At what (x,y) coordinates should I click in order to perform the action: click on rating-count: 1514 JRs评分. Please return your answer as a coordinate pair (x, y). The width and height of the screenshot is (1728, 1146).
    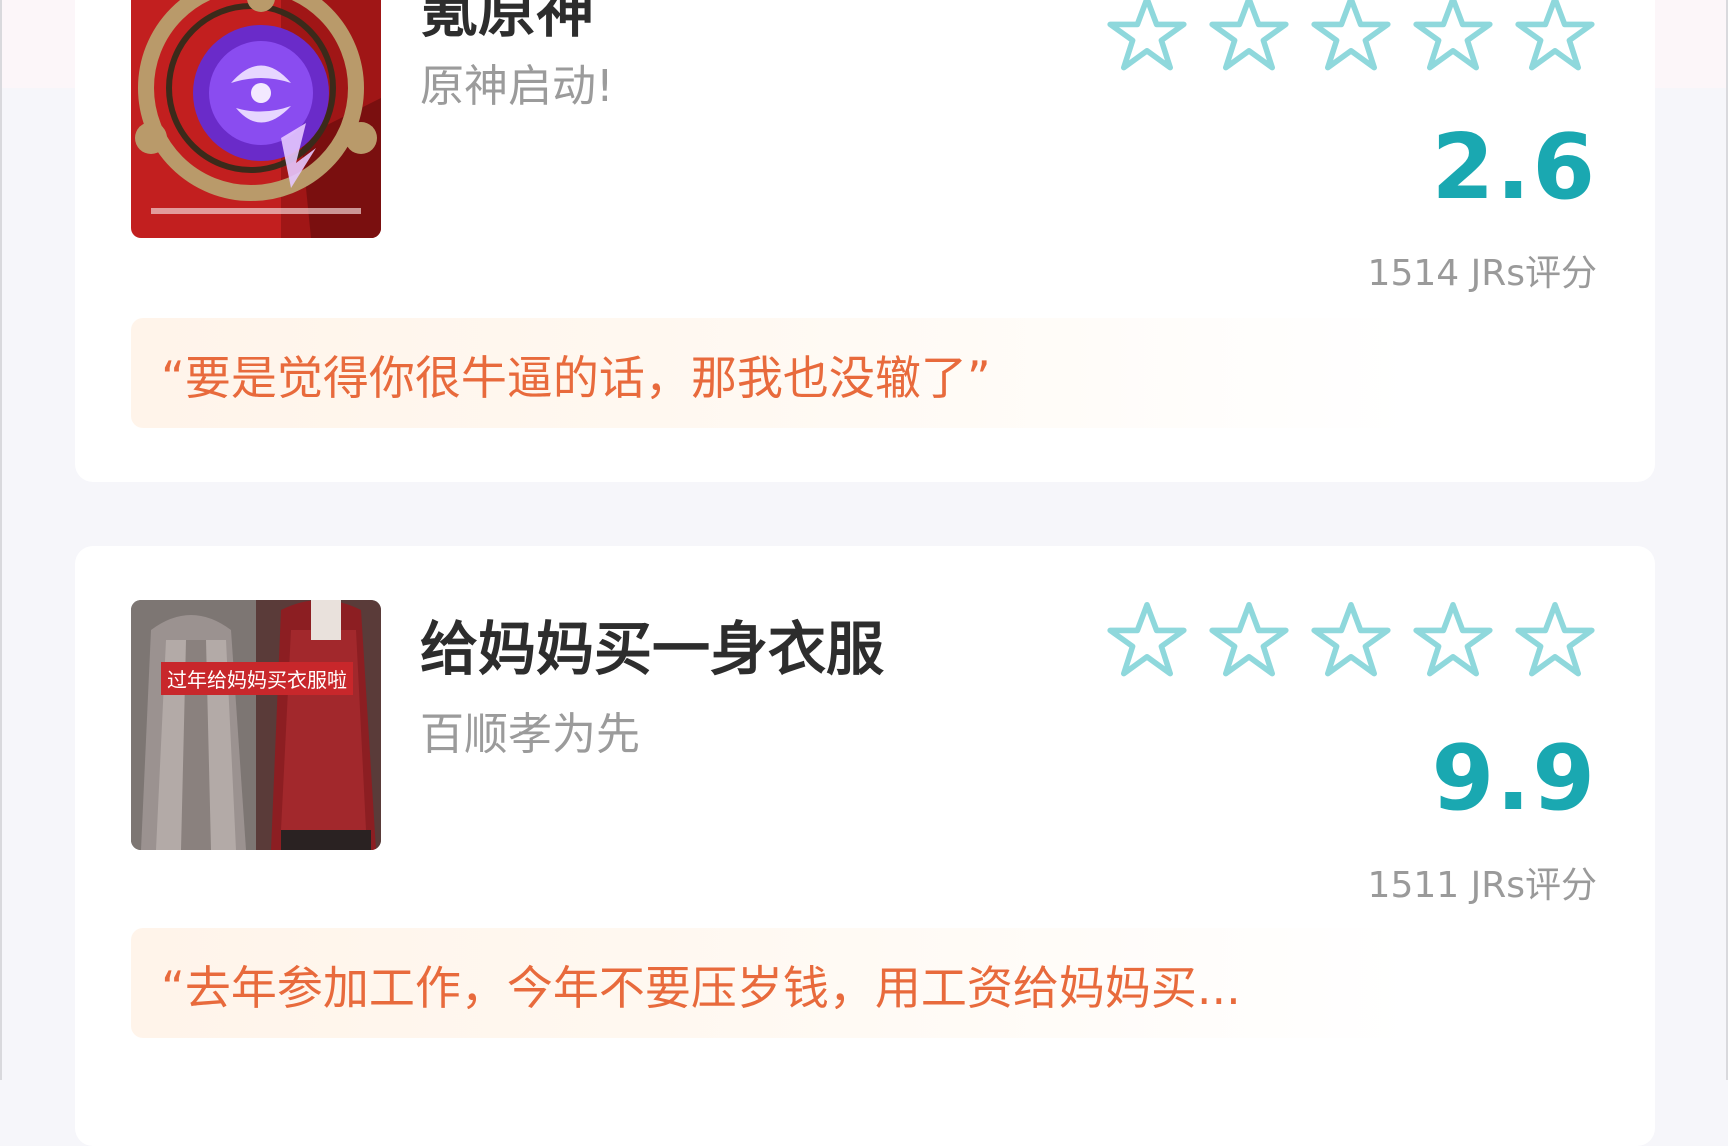
    Looking at the image, I should click on (1482, 273).